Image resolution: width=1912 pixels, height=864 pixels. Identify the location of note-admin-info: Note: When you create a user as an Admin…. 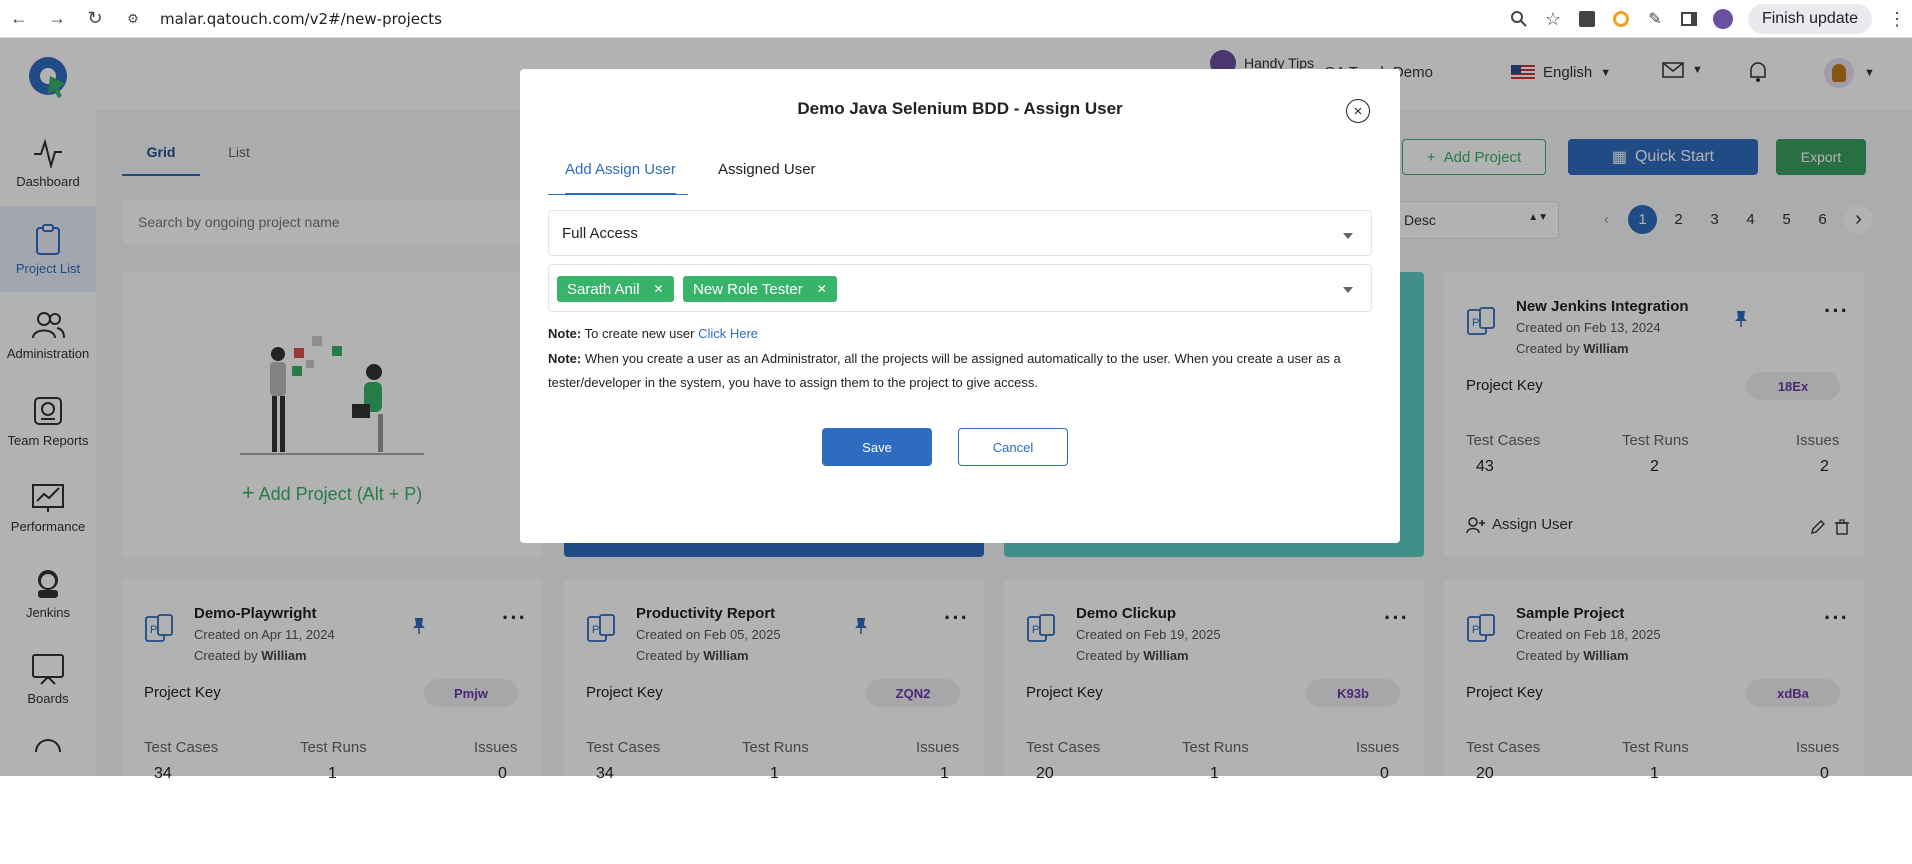
(944, 370).